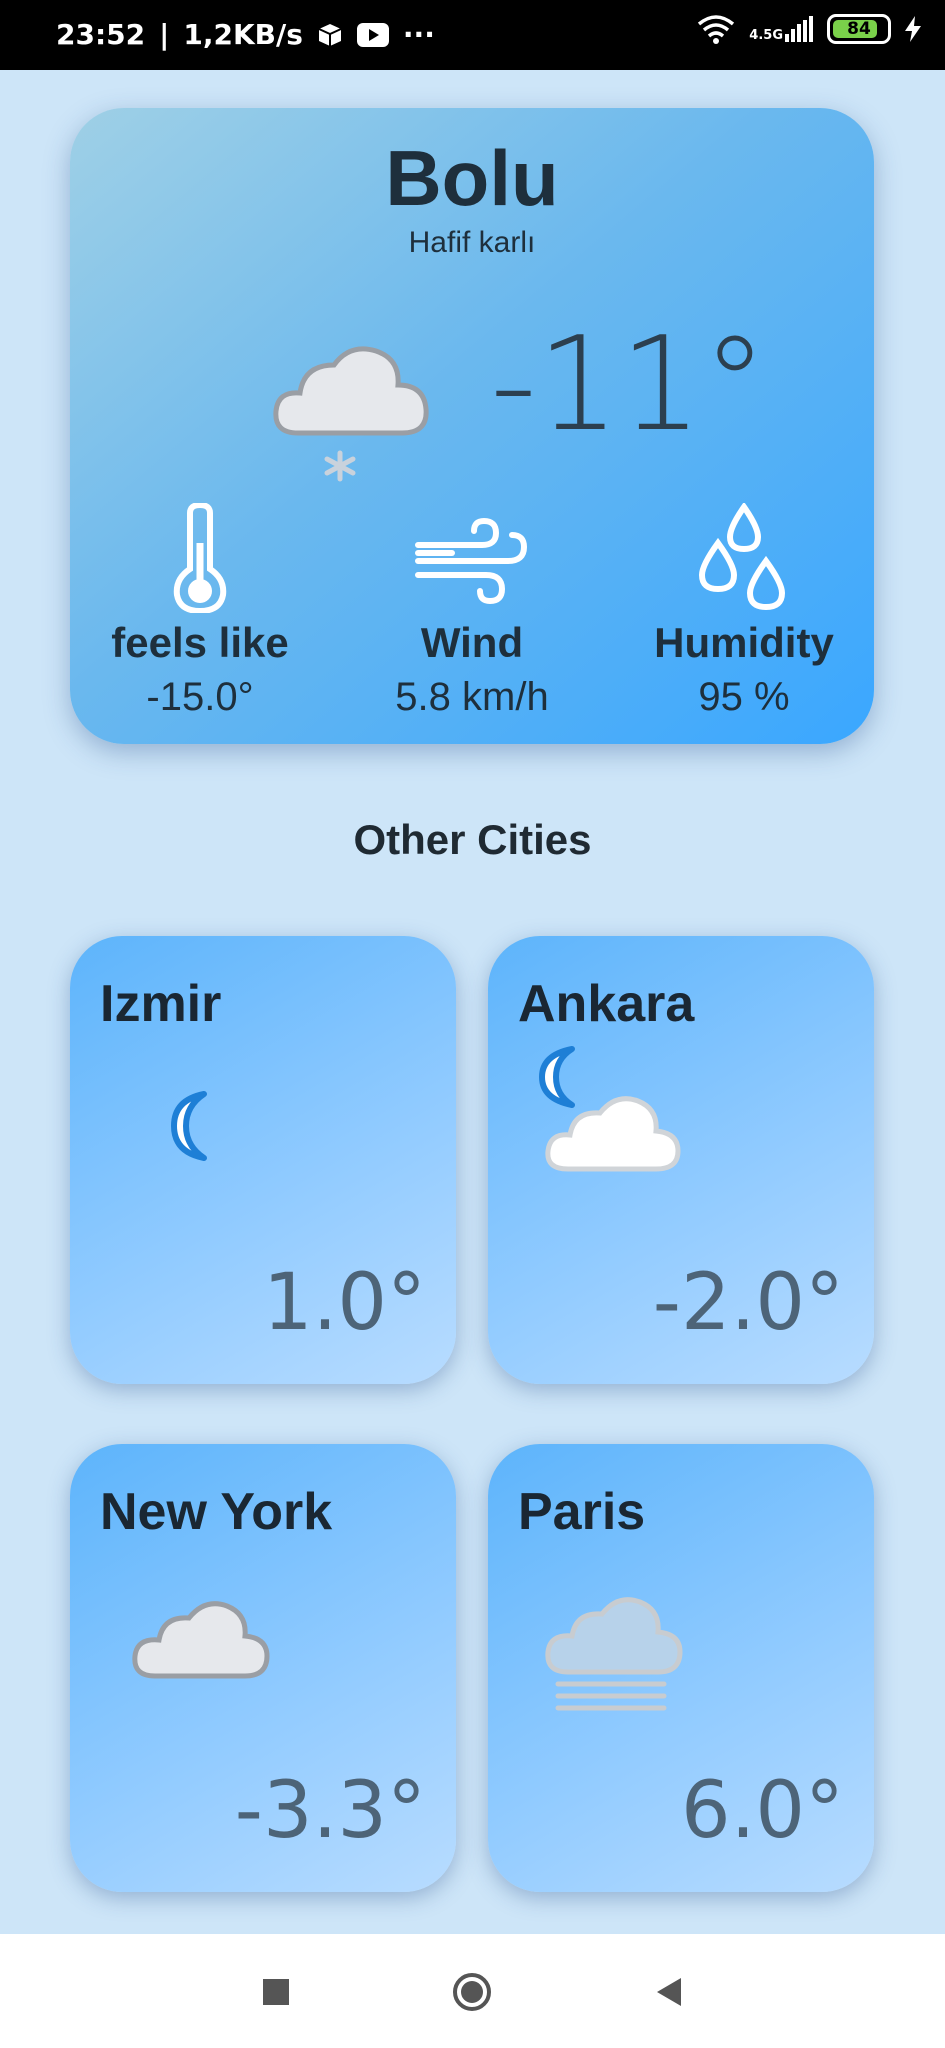  Describe the element at coordinates (913, 29) in the screenshot. I see `charging-bolt-icon` at that location.